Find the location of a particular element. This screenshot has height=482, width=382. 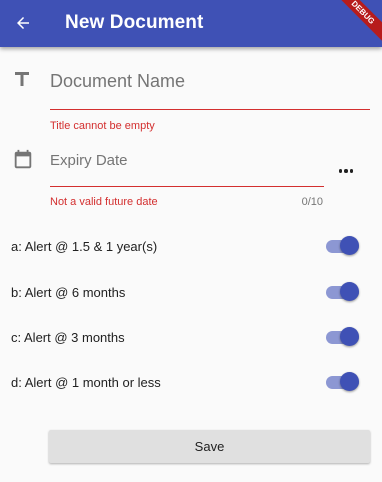

more-horiz-icon is located at coordinates (346, 171).